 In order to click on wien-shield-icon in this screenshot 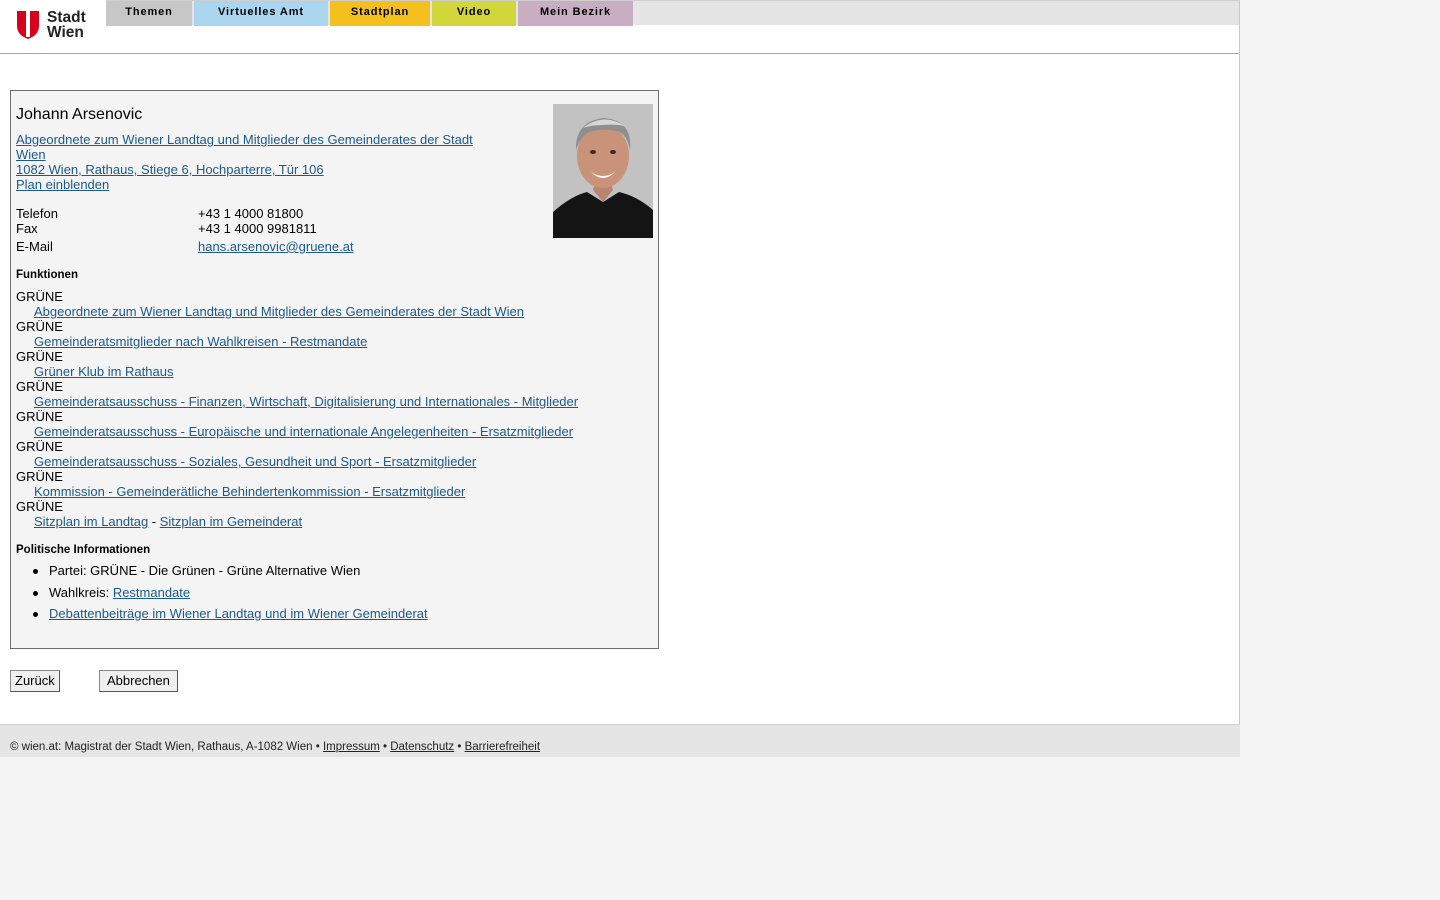, I will do `click(28, 25)`.